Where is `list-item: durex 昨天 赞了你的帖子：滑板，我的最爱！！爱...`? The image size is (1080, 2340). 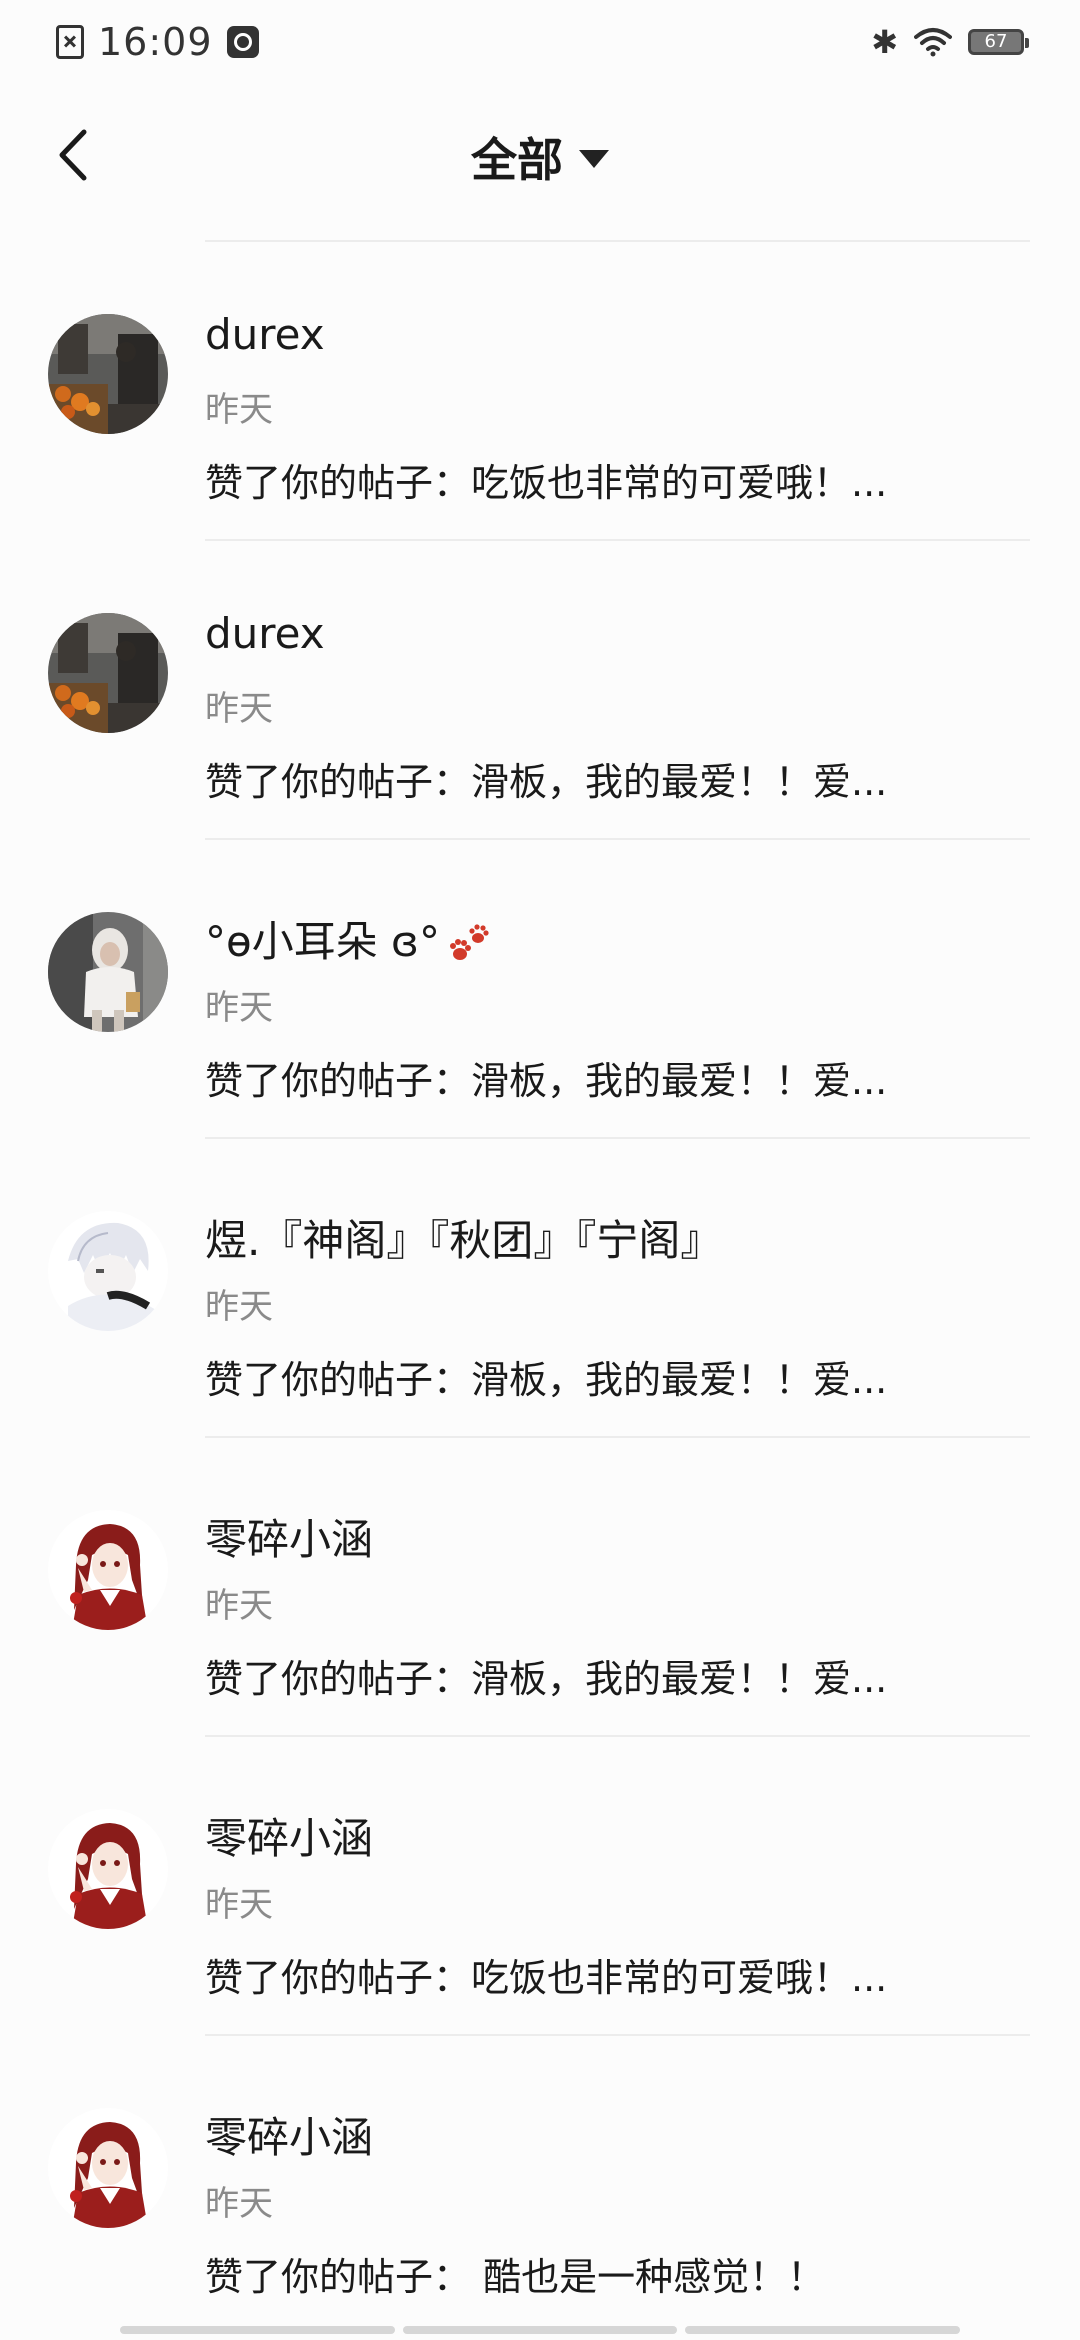
list-item: durex 昨天 赞了你的帖子：滑板，我的最爱！！爱... is located at coordinates (540, 690).